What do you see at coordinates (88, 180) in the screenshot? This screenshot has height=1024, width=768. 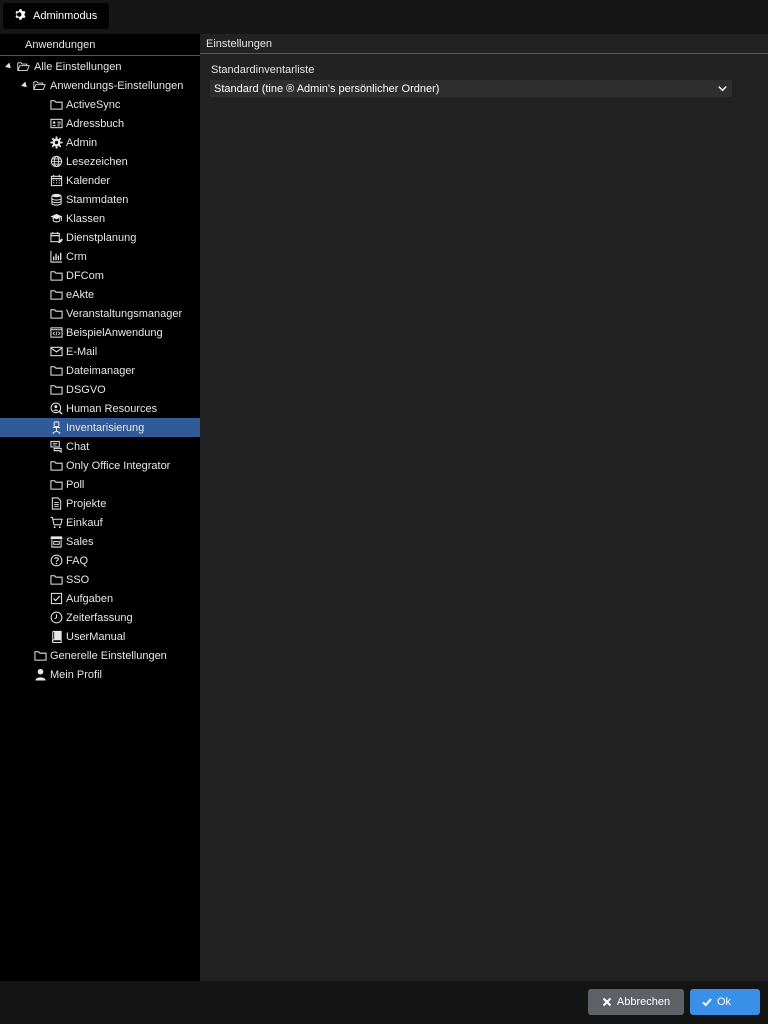 I see `tree-item-label: Kalender` at bounding box center [88, 180].